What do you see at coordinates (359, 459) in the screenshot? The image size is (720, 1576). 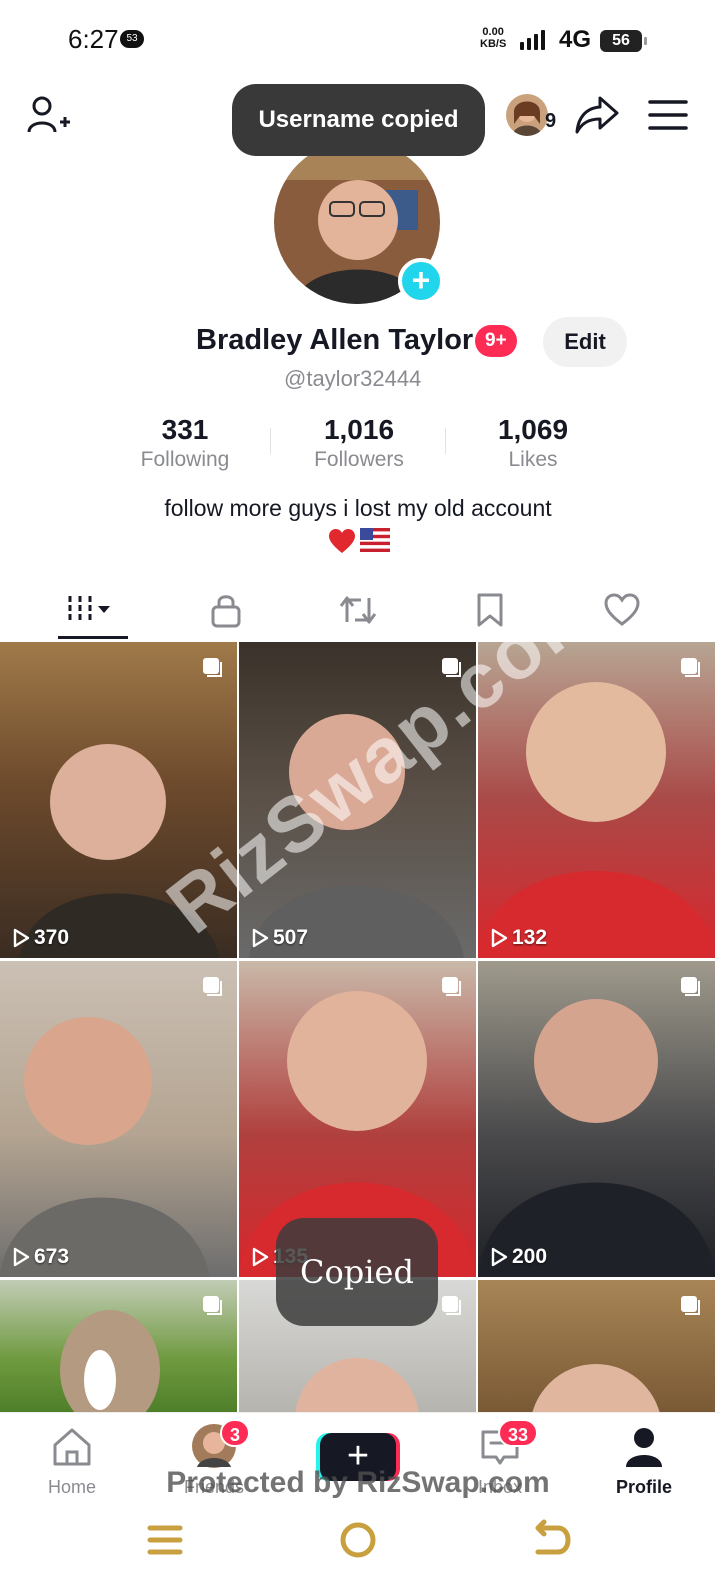 I see `stat-followers-label: Followers` at bounding box center [359, 459].